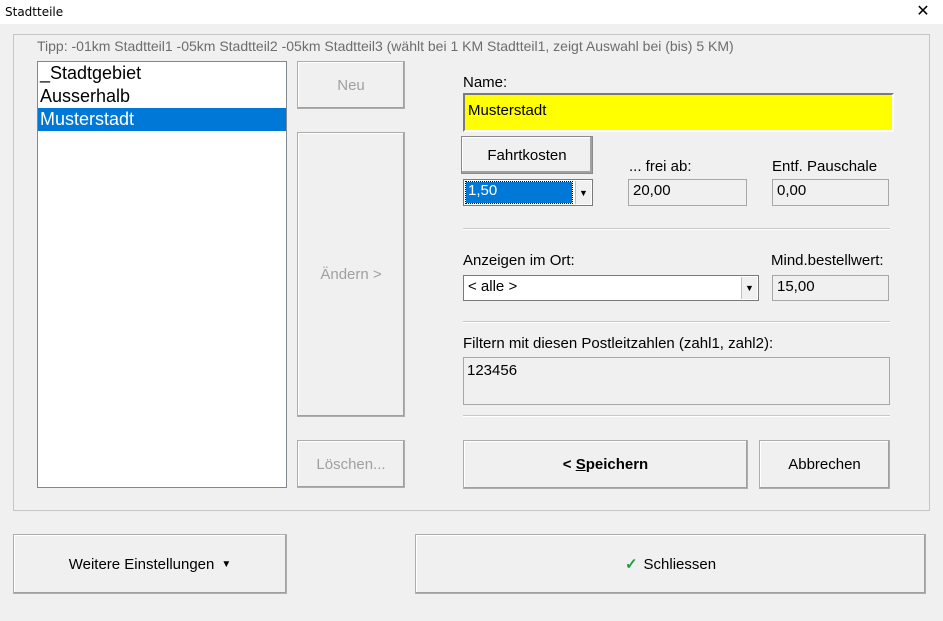 The width and height of the screenshot is (943, 621). What do you see at coordinates (471, 12) in the screenshot?
I see `title-bar: Stadtteile ✕` at bounding box center [471, 12].